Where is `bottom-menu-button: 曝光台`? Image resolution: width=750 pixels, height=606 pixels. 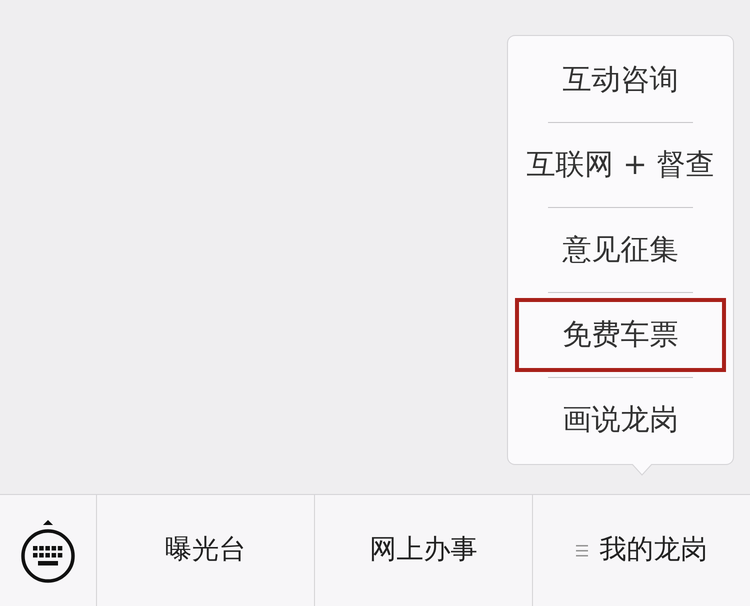 bottom-menu-button: 曝光台 is located at coordinates (206, 550).